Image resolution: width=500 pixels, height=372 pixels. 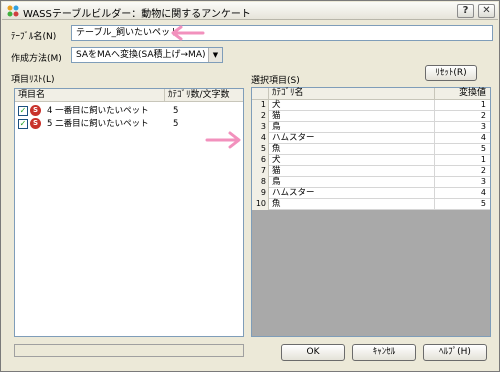 I want to click on help-button-label: ﾍﾙﾌﾟ(H), so click(x=455, y=352).